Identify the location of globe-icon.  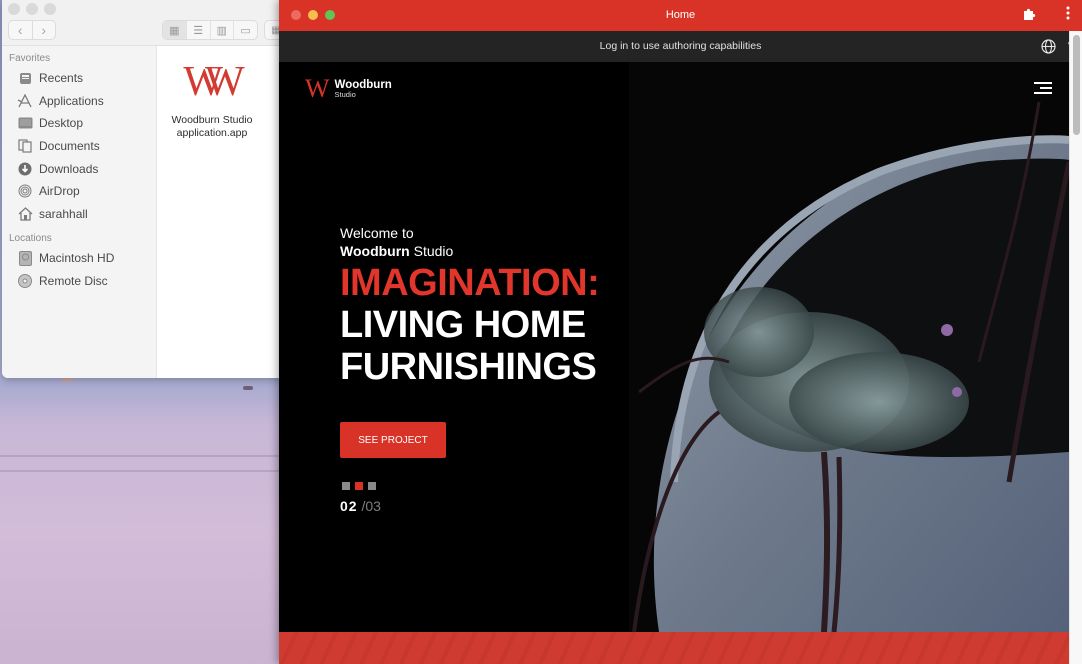
(1048, 46).